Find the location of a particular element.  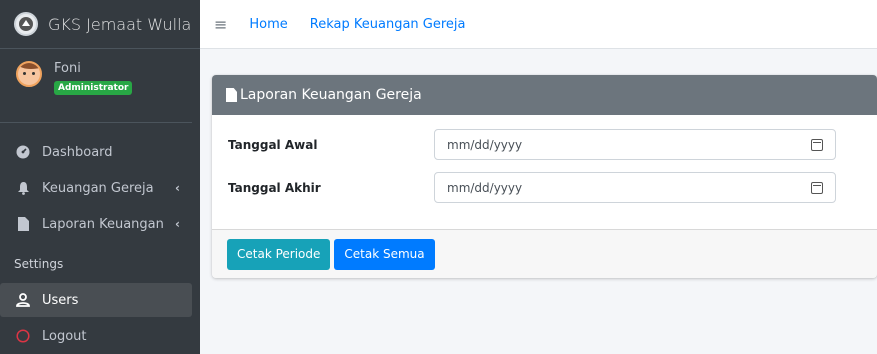

sidebar-item-label: Users is located at coordinates (60, 300).